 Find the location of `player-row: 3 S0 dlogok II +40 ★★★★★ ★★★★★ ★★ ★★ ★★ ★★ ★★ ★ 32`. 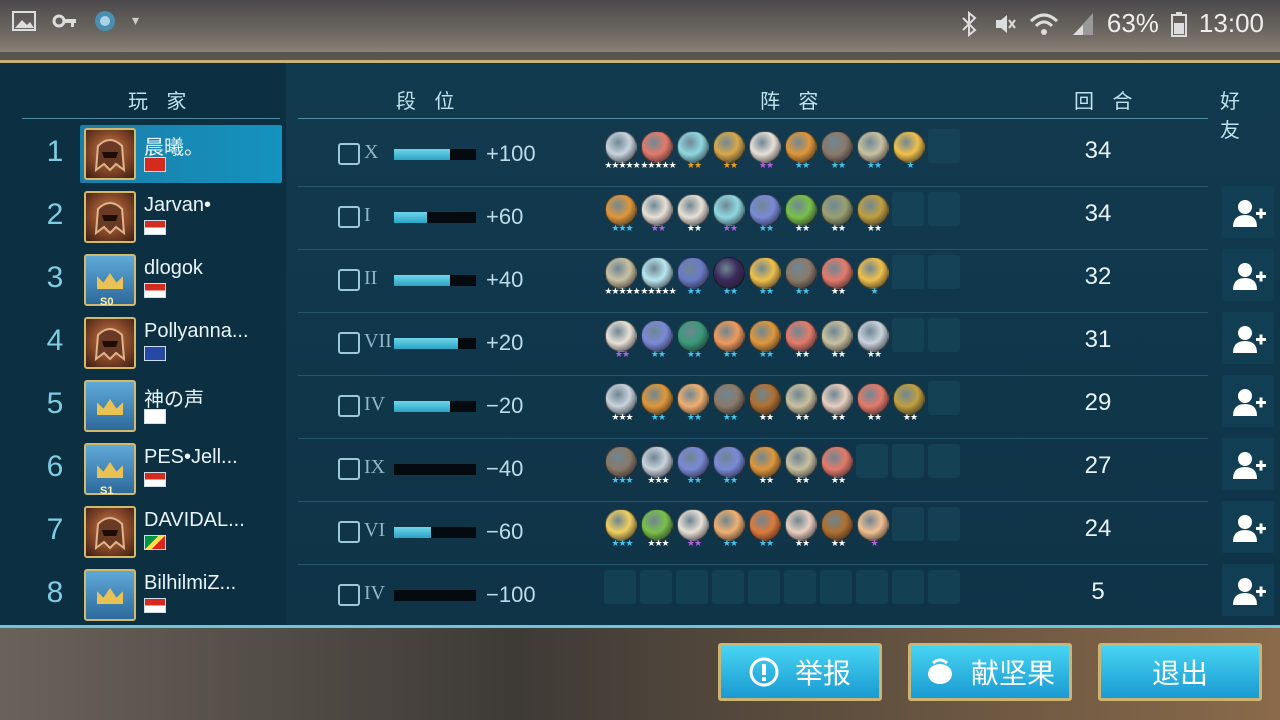

player-row: 3 S0 dlogok II +40 ★★★★★ ★★★★★ ★★ ★★ ★★ ★★ ★★ ★ 32 is located at coordinates (640, 280).